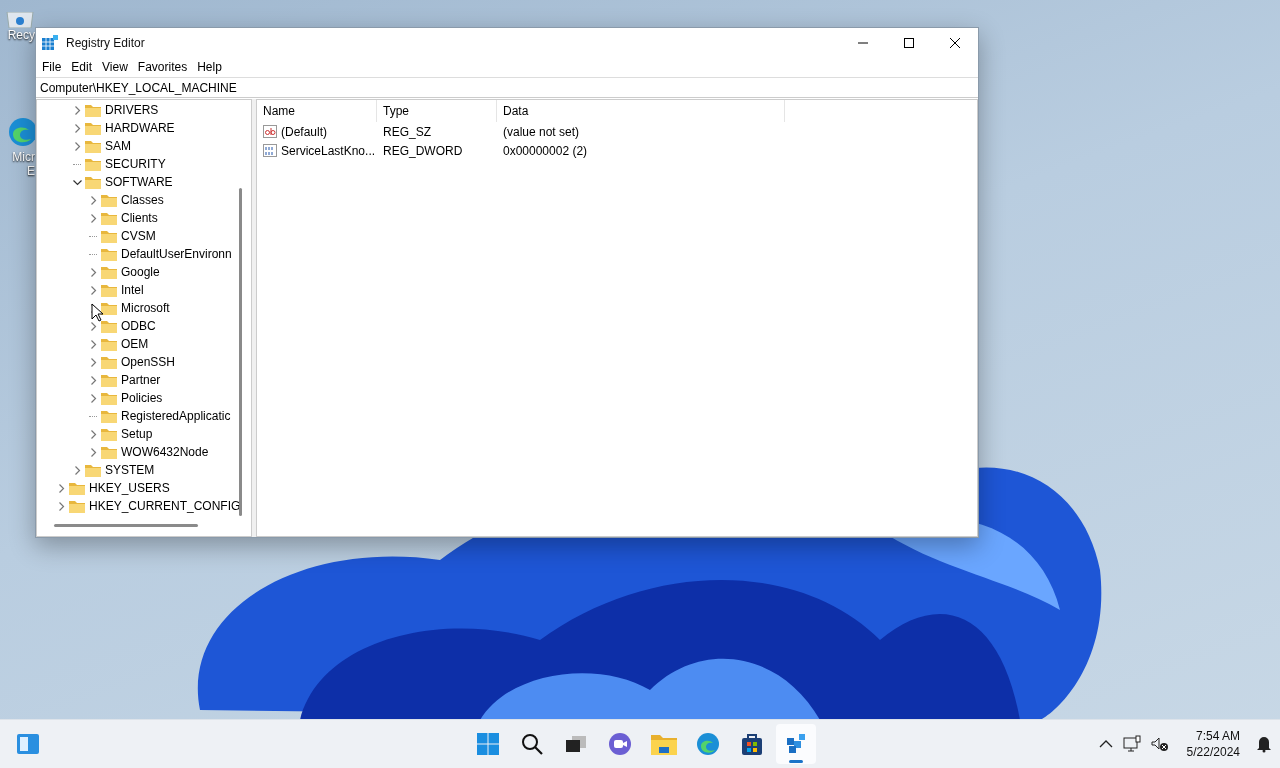 Image resolution: width=1280 pixels, height=768 pixels. What do you see at coordinates (130, 470) in the screenshot?
I see `tree-item: SYSTEM` at bounding box center [130, 470].